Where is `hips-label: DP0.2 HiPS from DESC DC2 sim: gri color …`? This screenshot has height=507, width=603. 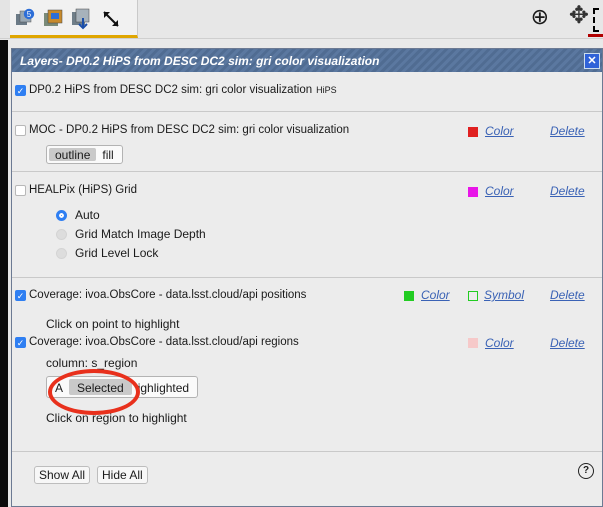 hips-label: DP0.2 HiPS from DESC DC2 sim: gri color … is located at coordinates (171, 90).